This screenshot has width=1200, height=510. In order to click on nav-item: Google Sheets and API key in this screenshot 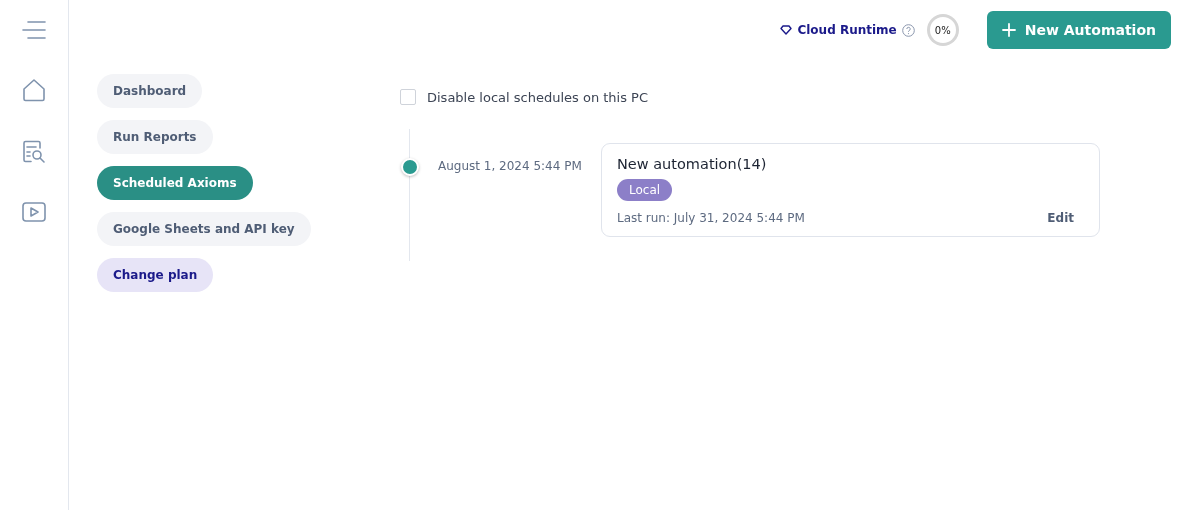, I will do `click(204, 229)`.